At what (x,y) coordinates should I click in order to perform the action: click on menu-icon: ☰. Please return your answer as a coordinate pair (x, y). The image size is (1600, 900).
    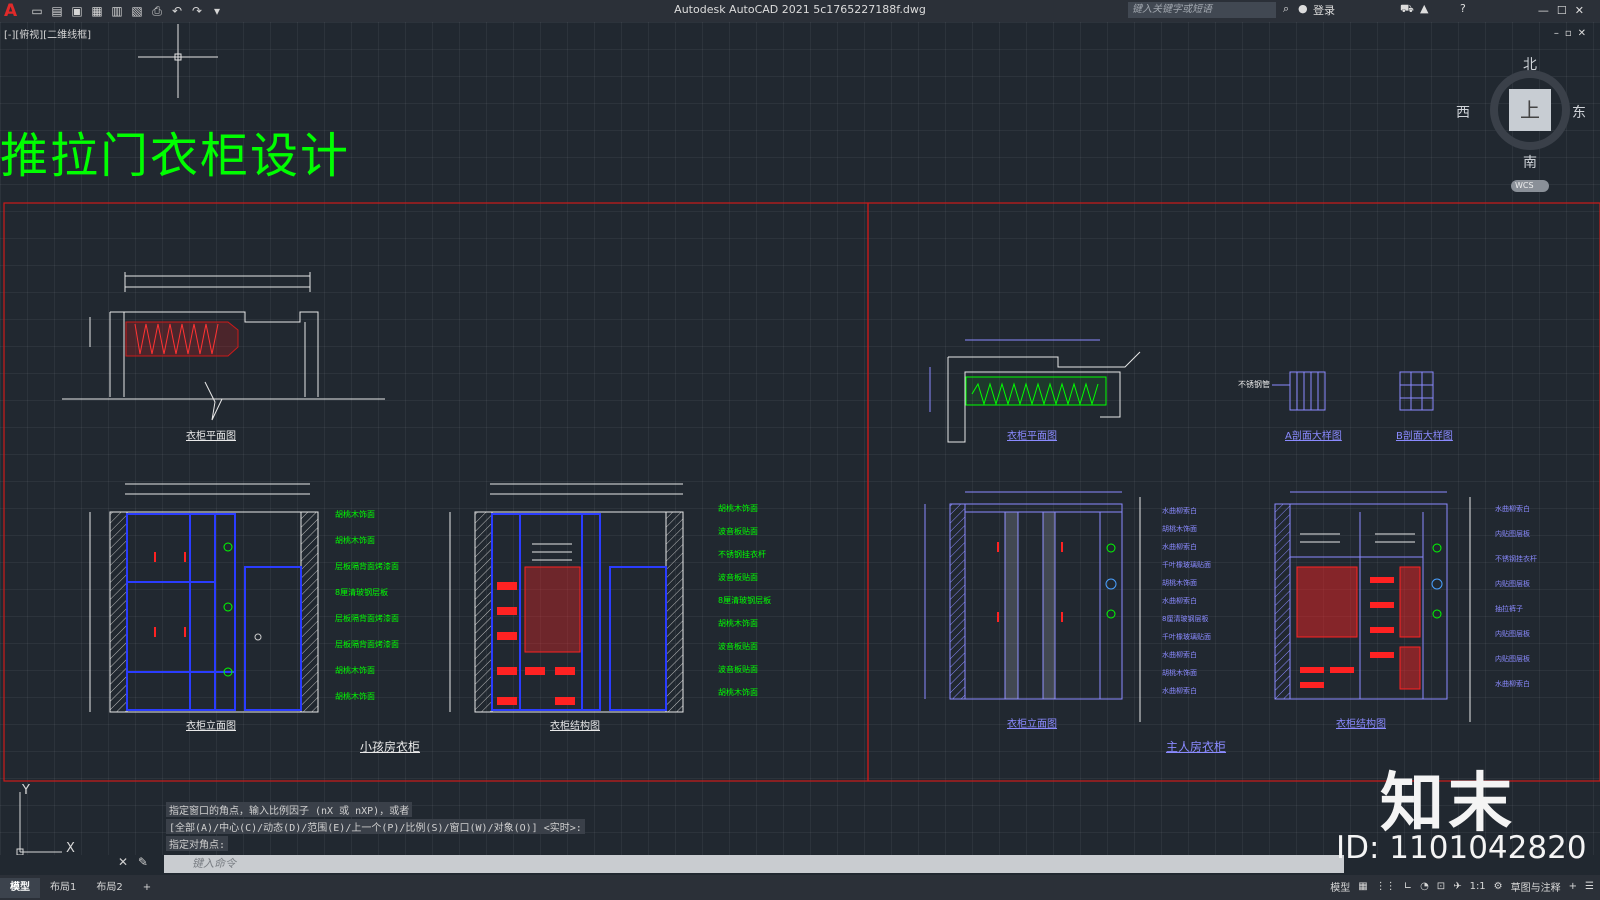
    Looking at the image, I should click on (1589, 886).